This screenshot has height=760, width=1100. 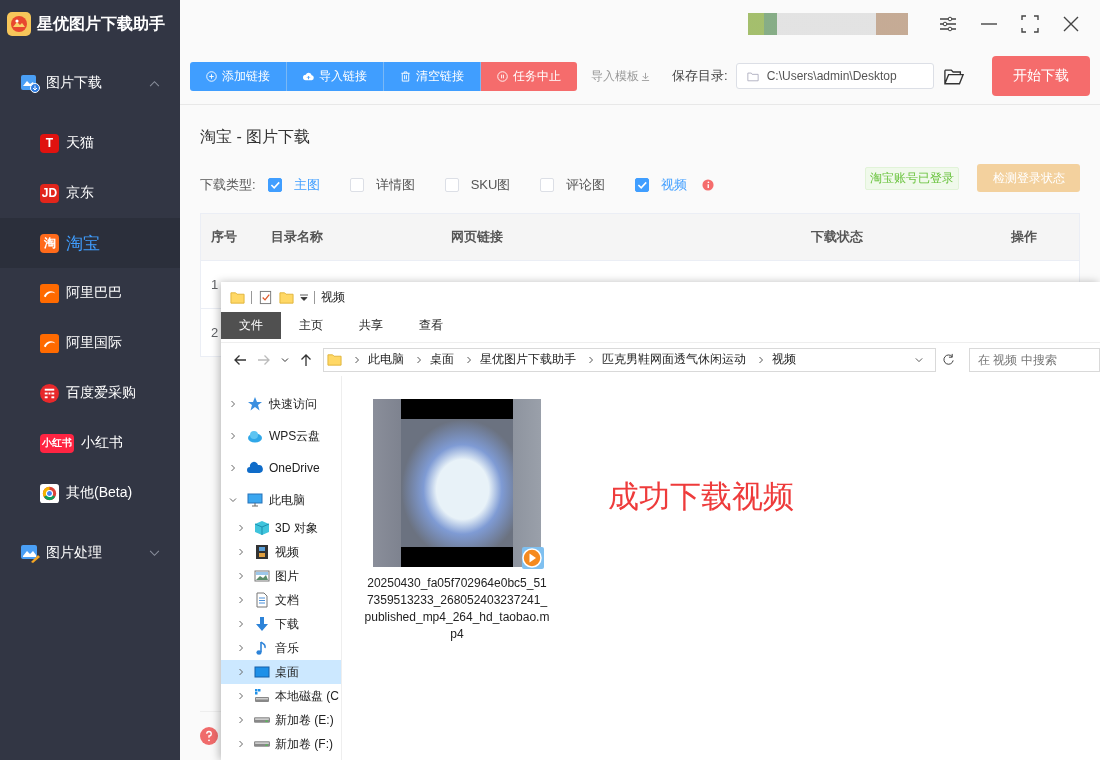 What do you see at coordinates (371, 325) in the screenshot?
I see `ribbon-tab: 共享` at bounding box center [371, 325].